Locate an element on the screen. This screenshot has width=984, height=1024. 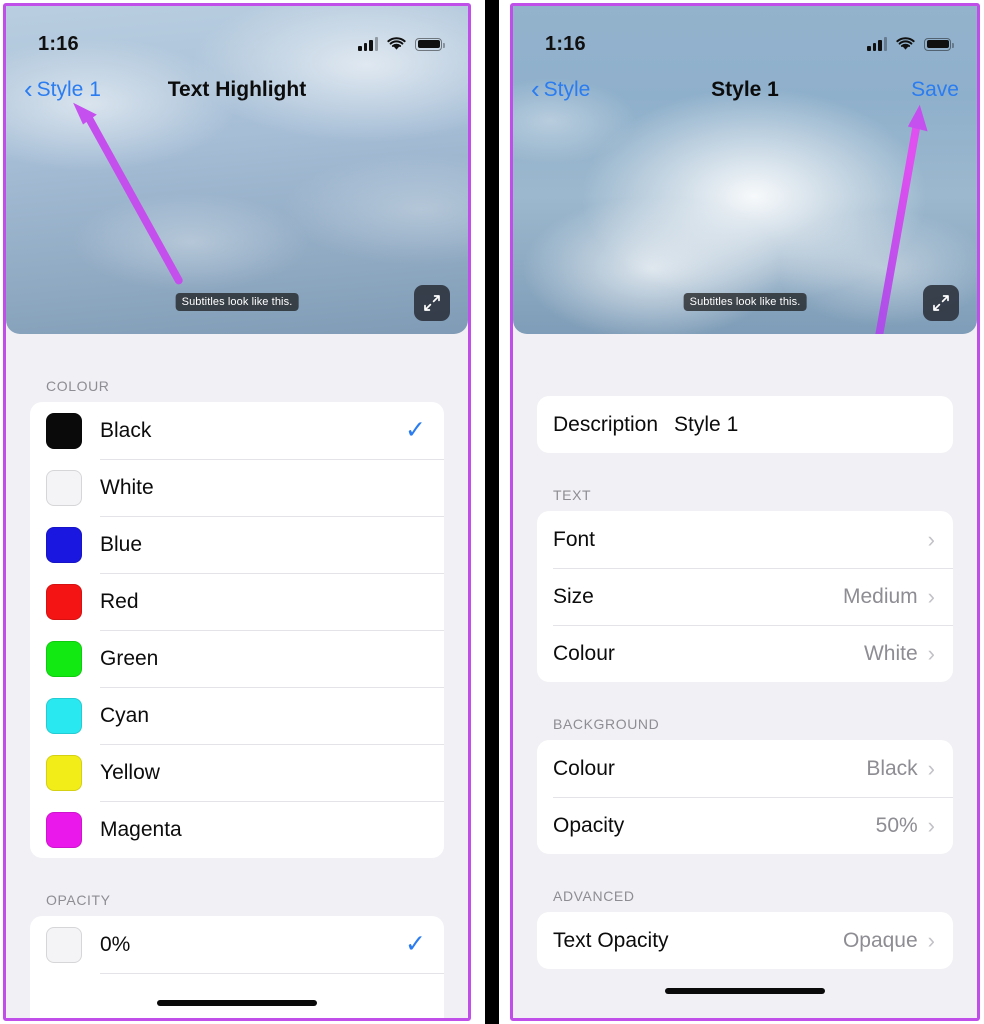
colour-row-cyan: Cyan is located at coordinates (237, 715).